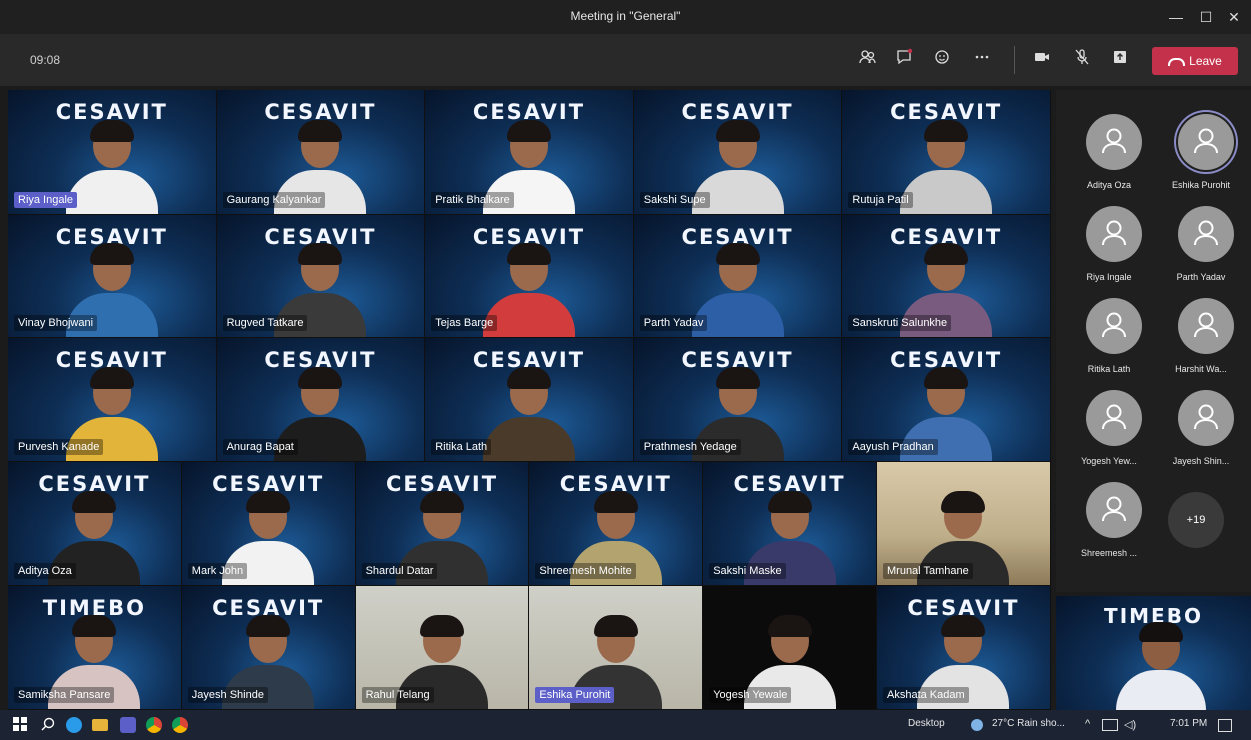 Image resolution: width=1251 pixels, height=740 pixels. I want to click on participants-icon, so click(868, 60).